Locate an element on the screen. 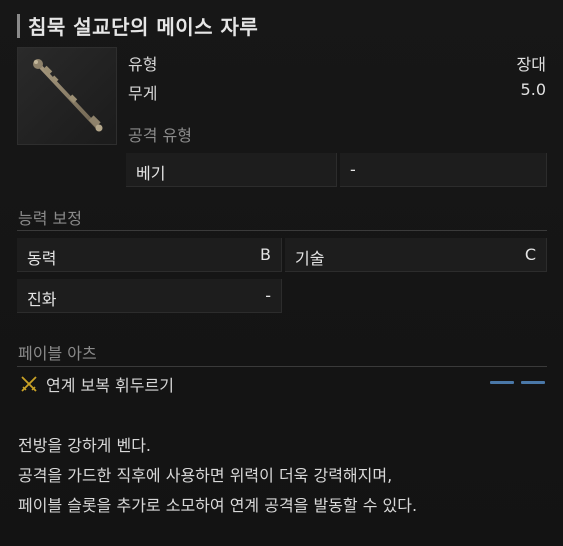  mace-handle-icon is located at coordinates (68, 95).